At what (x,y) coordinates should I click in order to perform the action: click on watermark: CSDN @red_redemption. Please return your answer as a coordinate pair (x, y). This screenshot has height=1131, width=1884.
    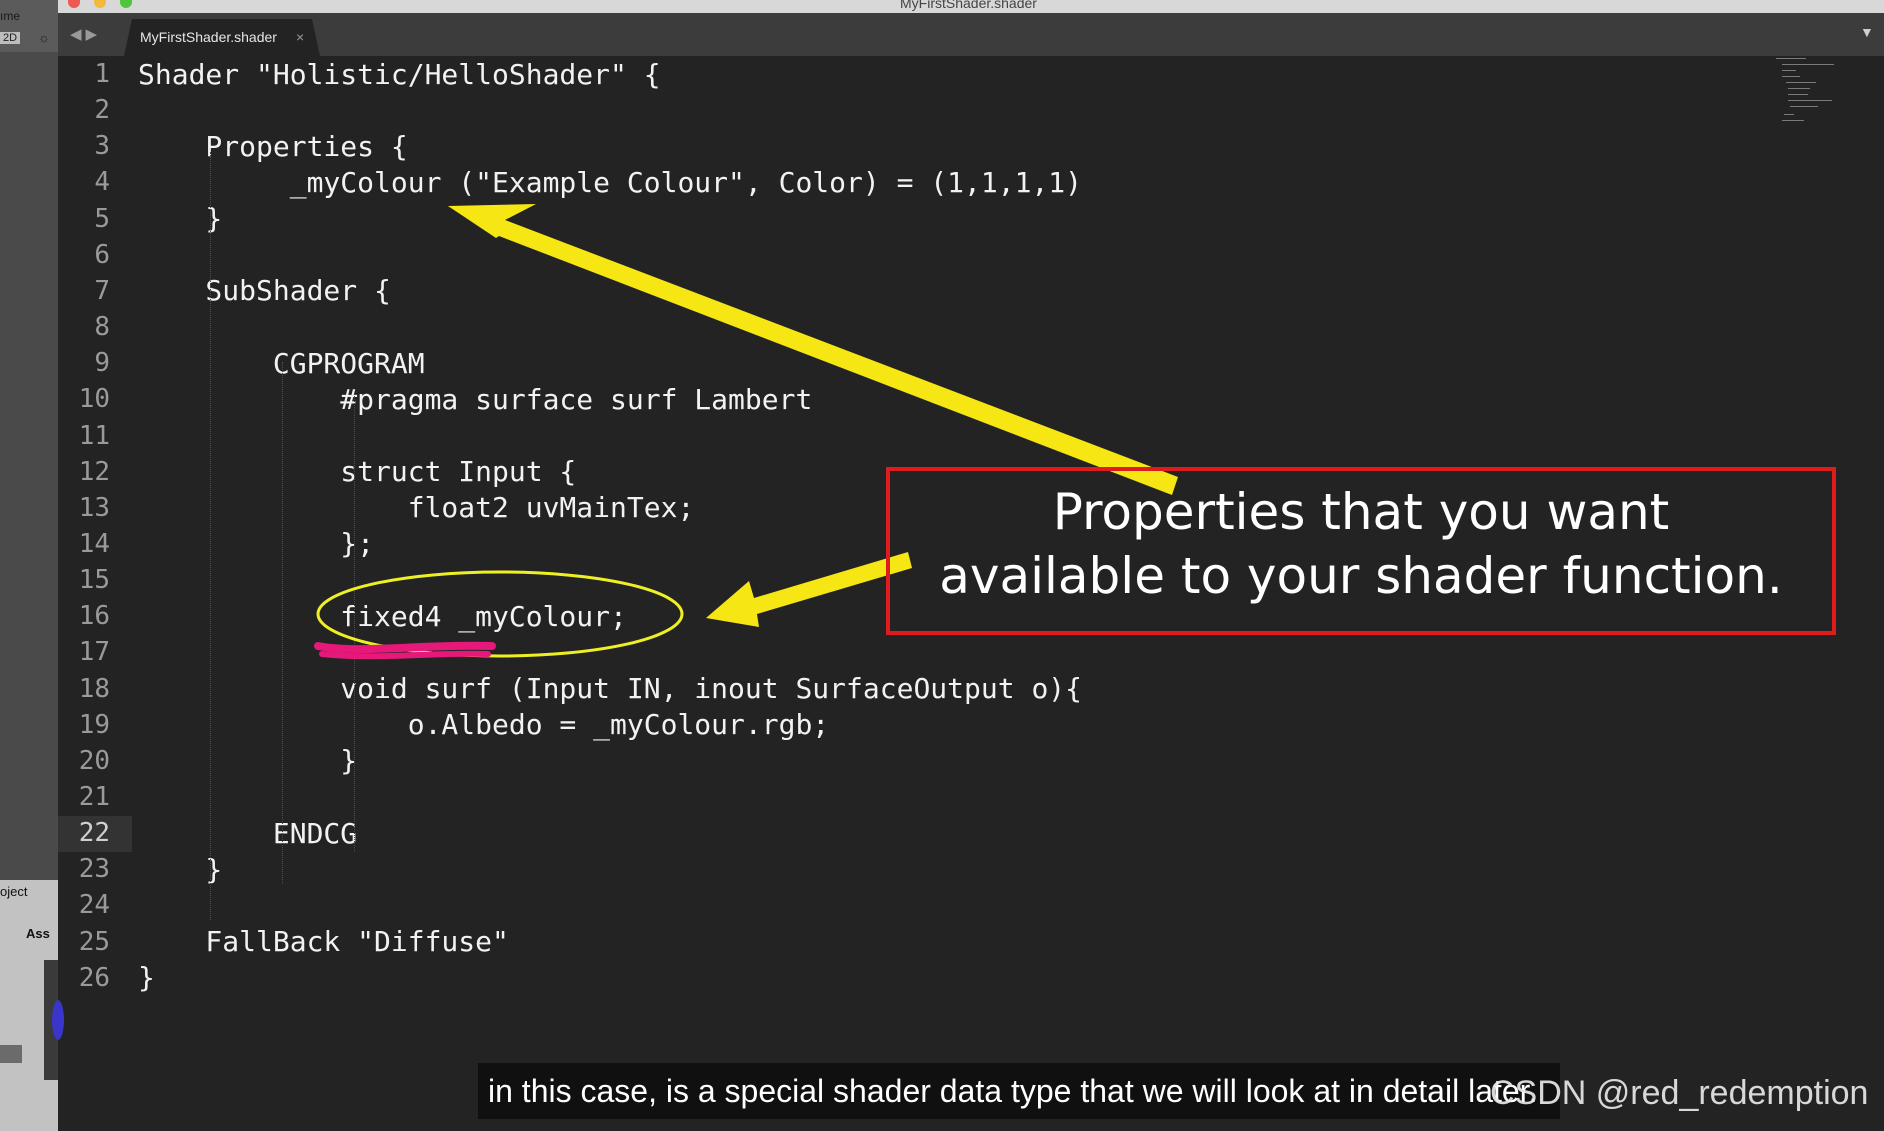
    Looking at the image, I should click on (1679, 1093).